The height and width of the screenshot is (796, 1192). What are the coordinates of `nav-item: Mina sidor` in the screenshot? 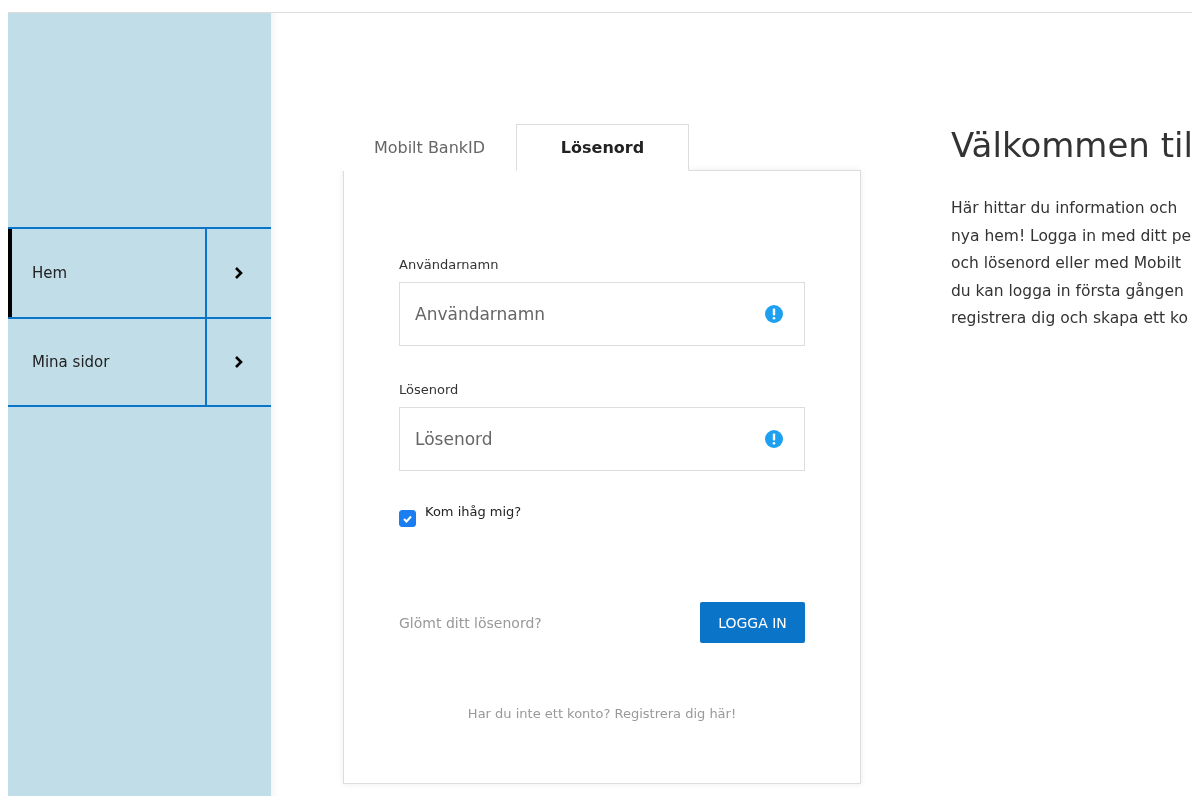 It's located at (106, 362).